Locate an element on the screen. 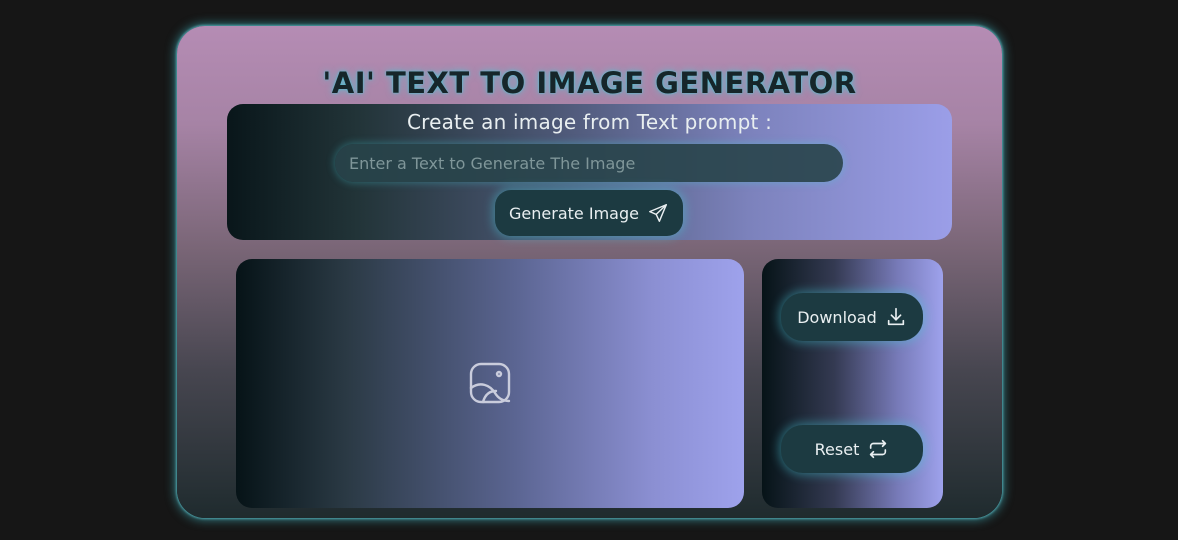  page-title: 'AI' TEXT TO IMAGE GENERATOR is located at coordinates (589, 83).